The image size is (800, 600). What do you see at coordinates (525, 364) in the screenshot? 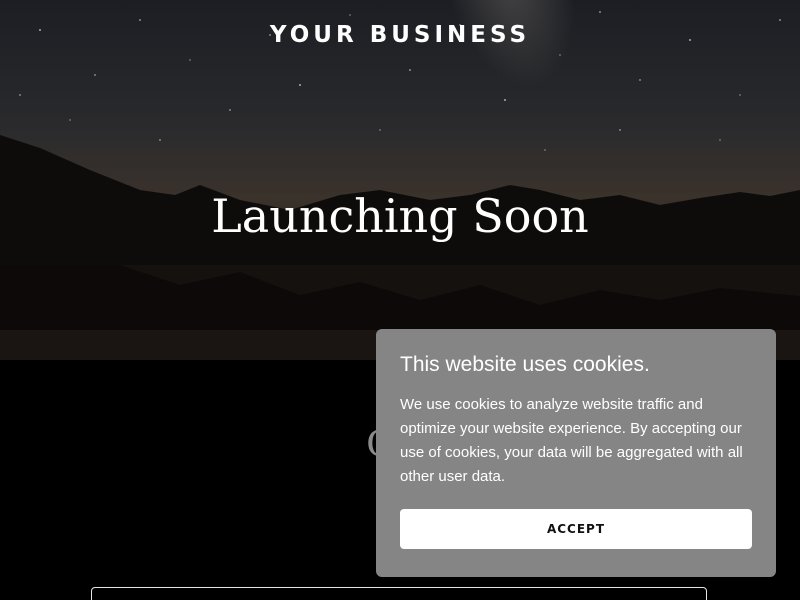
I see `cookie-banner-title: This website uses cookies.` at bounding box center [525, 364].